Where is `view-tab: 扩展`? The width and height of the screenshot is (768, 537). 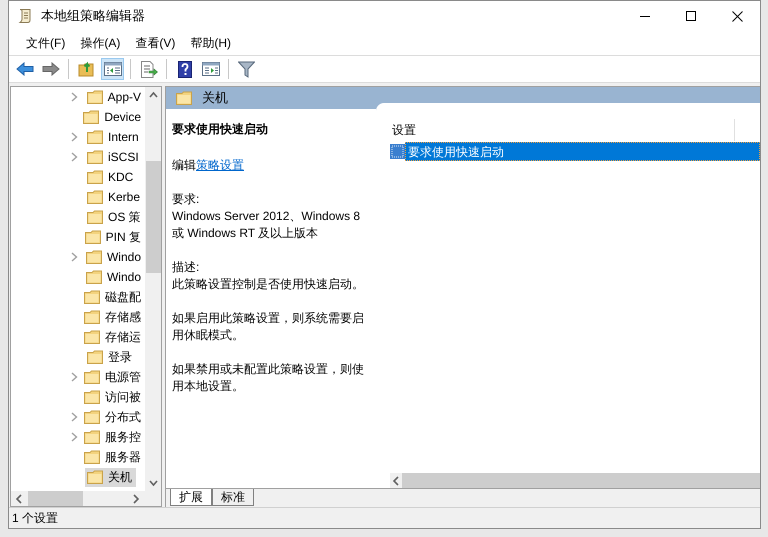 view-tab: 扩展 is located at coordinates (191, 497).